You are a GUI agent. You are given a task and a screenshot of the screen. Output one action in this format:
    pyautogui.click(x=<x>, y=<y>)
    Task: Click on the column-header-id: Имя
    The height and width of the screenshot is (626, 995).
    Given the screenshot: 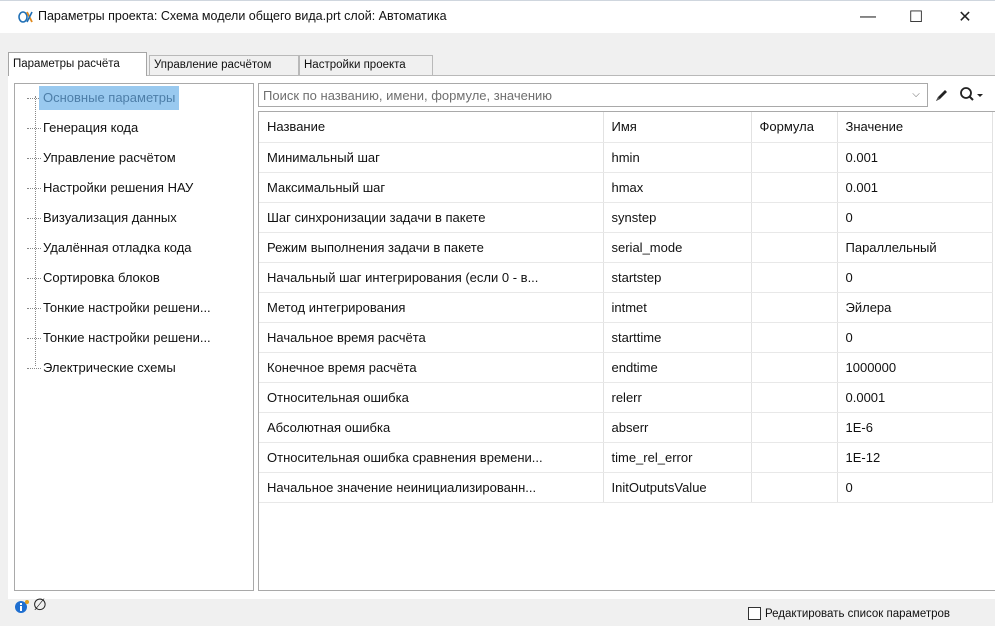 What is the action you would take?
    pyautogui.click(x=677, y=127)
    